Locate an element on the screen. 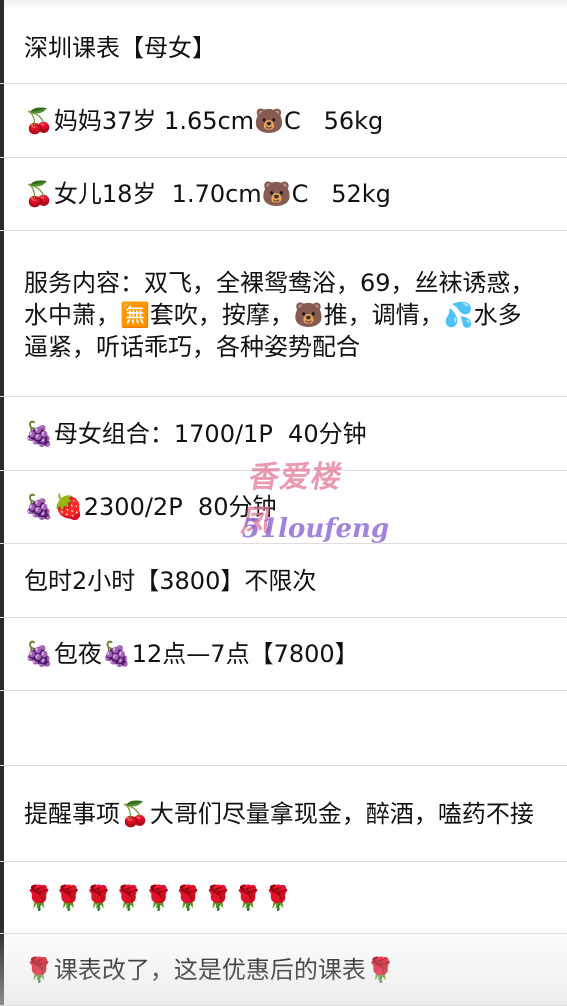 The image size is (567, 1006). note-line: 包时2小时【3800】不限次 is located at coordinates (283, 581).